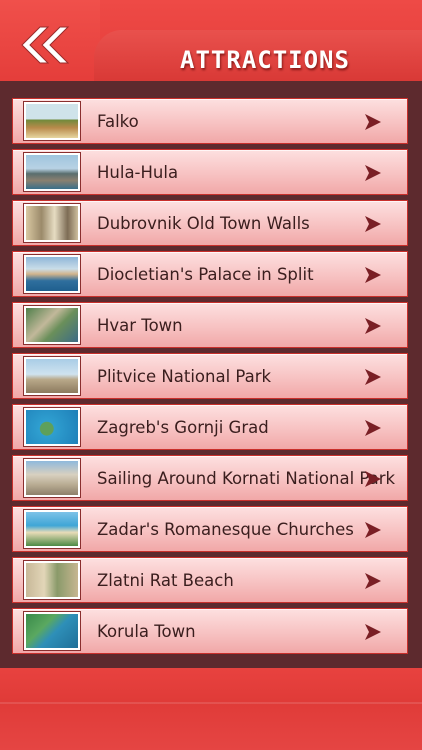 The width and height of the screenshot is (422, 750). What do you see at coordinates (140, 325) in the screenshot?
I see `list-item-label: Hvar Town` at bounding box center [140, 325].